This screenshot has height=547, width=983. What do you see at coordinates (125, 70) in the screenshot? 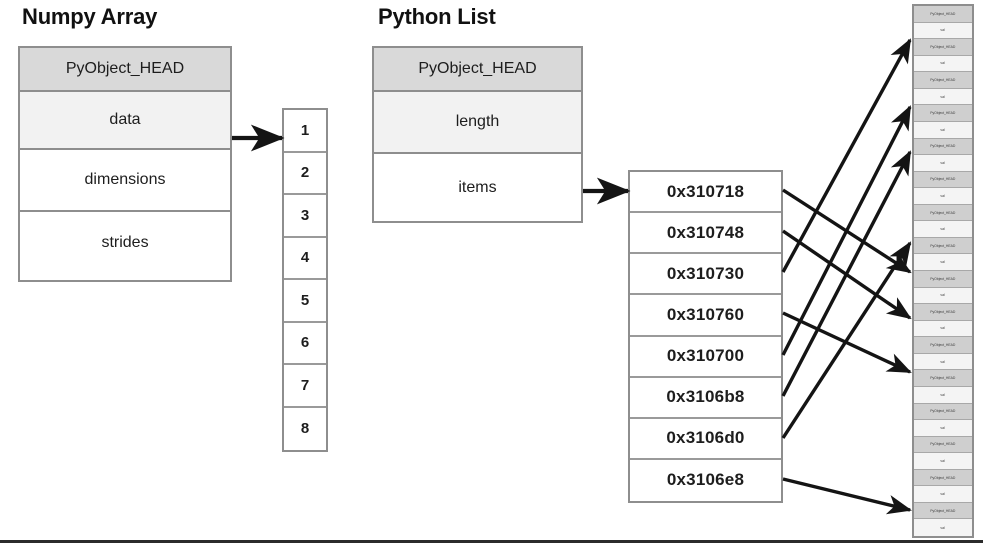
I see `numpy-field-pyobject-head: PyObject_HEAD` at bounding box center [125, 70].